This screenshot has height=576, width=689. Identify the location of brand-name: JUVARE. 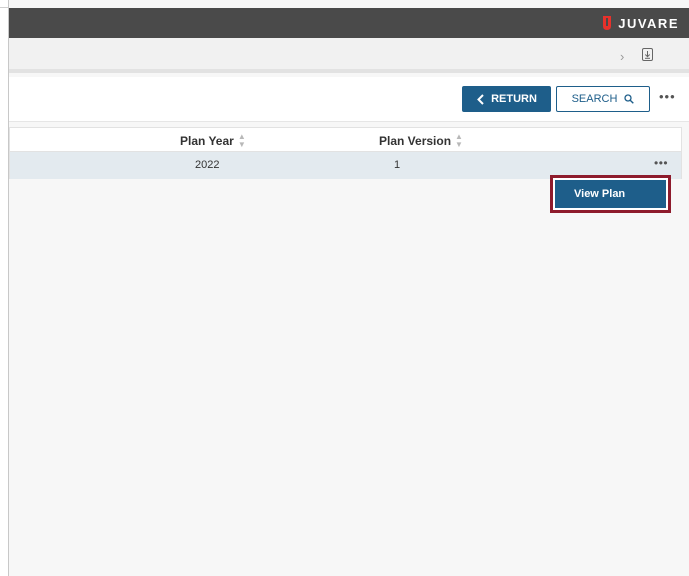
(648, 23).